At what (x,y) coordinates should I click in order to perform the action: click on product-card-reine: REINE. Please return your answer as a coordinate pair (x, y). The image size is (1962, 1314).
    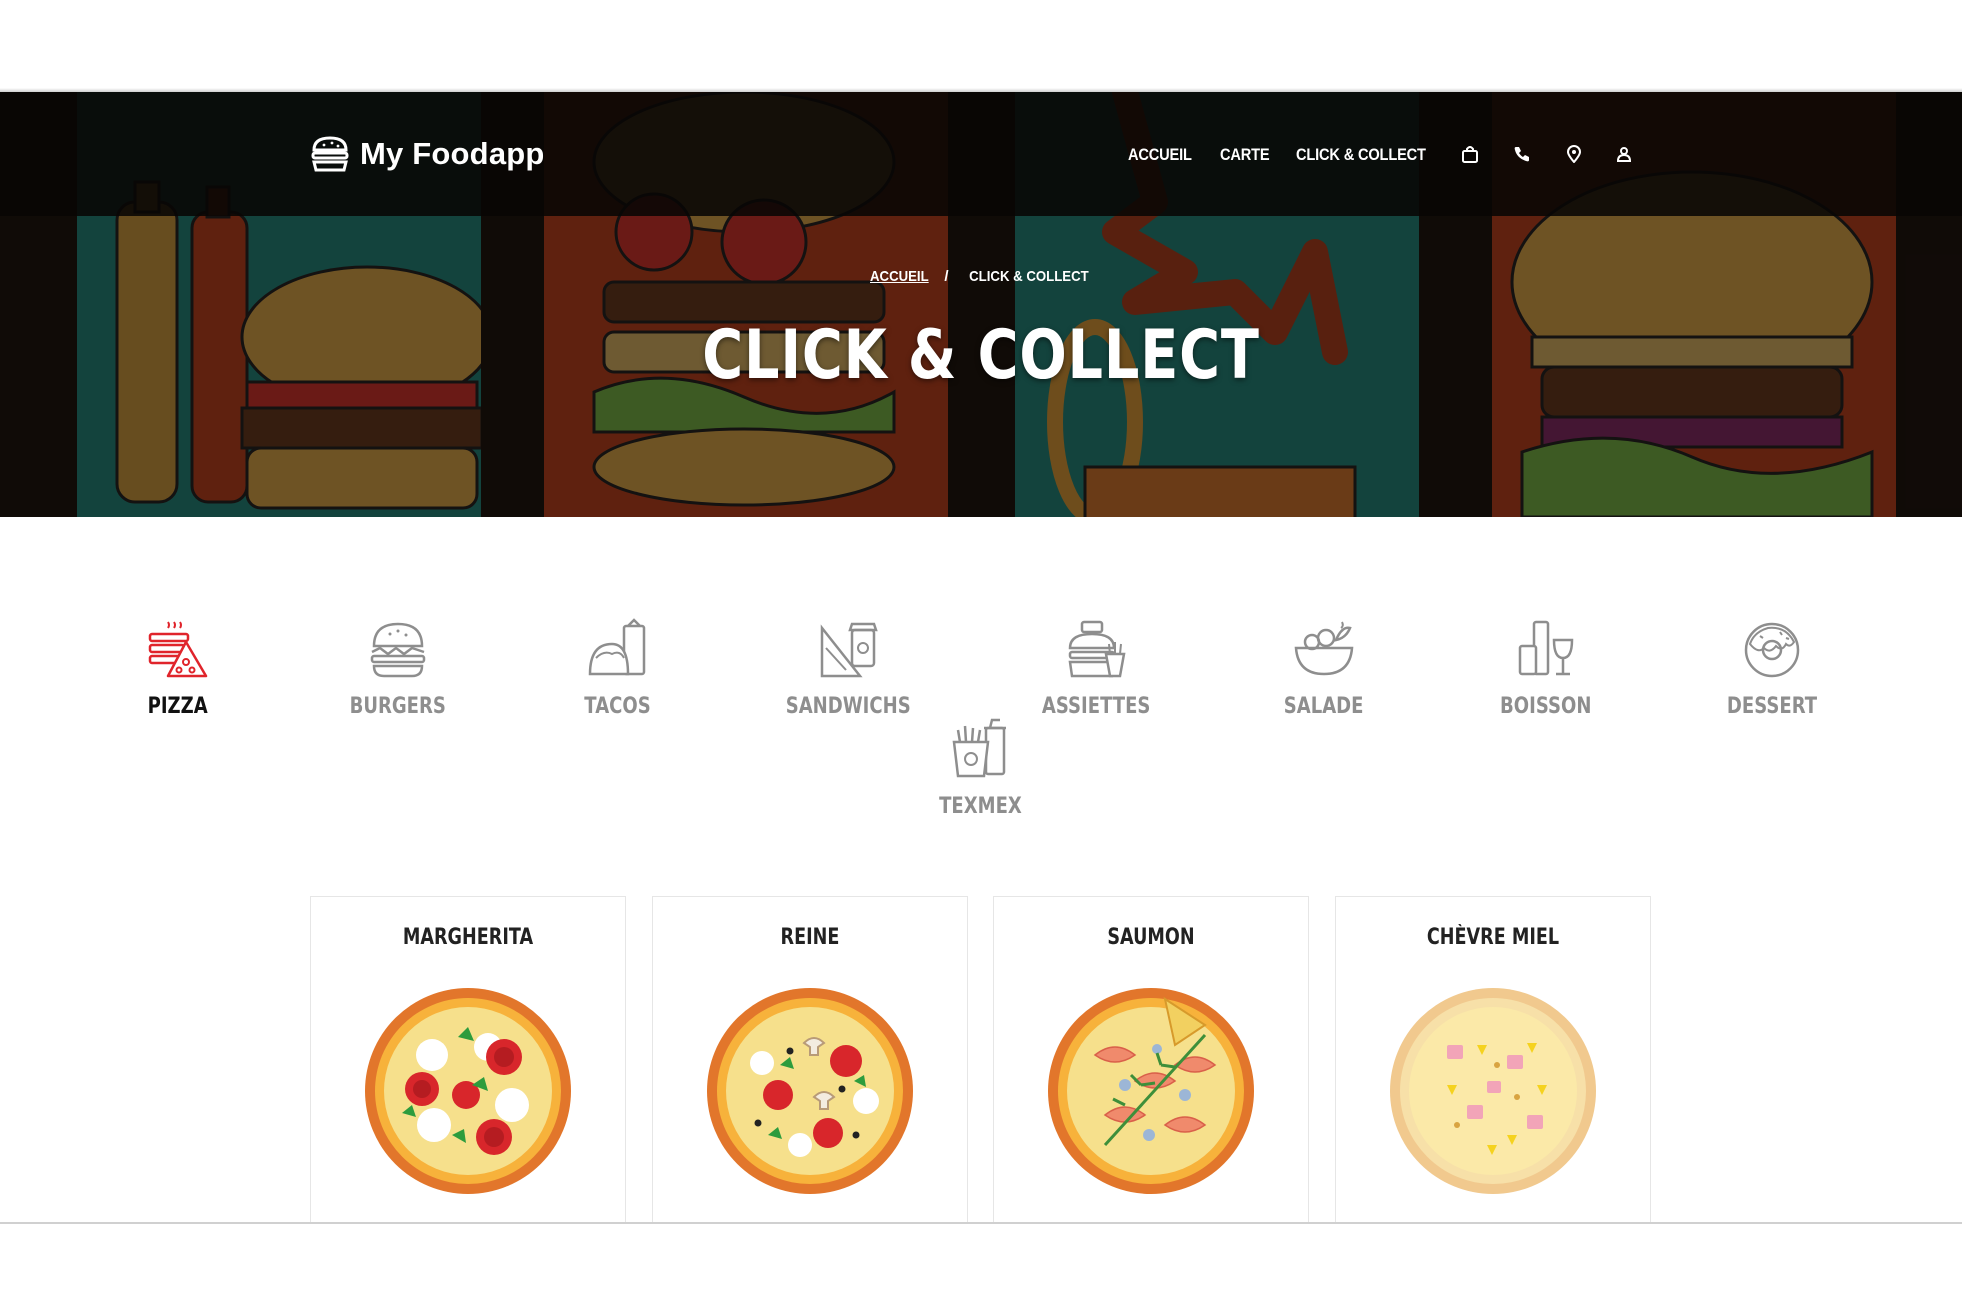
    Looking at the image, I should click on (810, 1061).